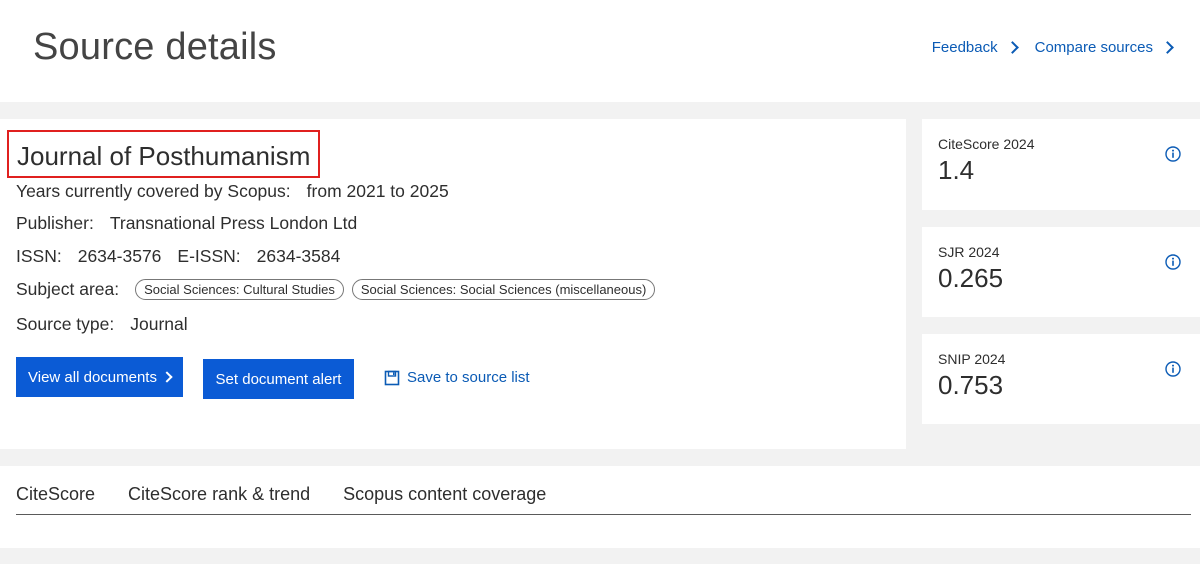  What do you see at coordinates (971, 385) in the screenshot?
I see `snip-value: 0.753` at bounding box center [971, 385].